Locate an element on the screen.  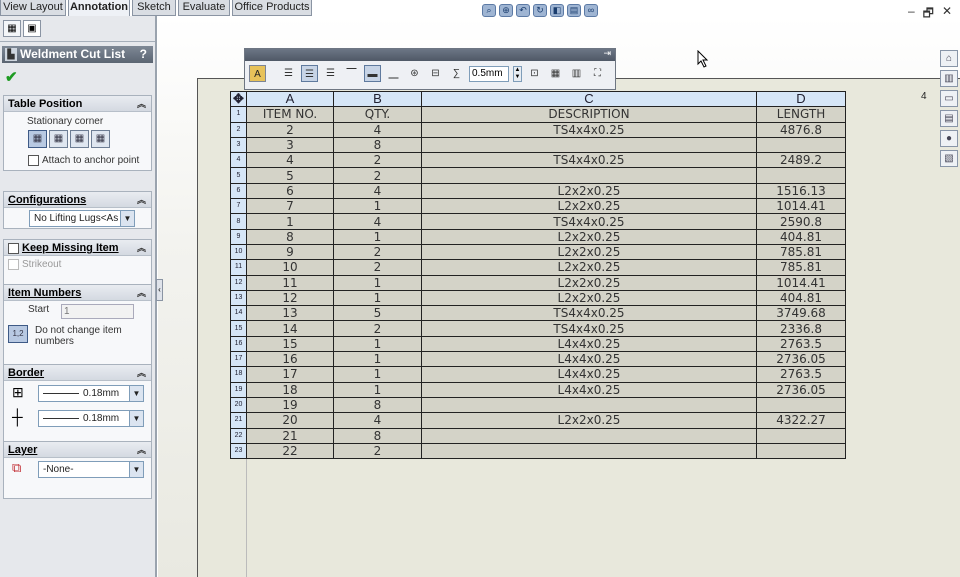
close-icon: ✕ is located at coordinates (947, 14).